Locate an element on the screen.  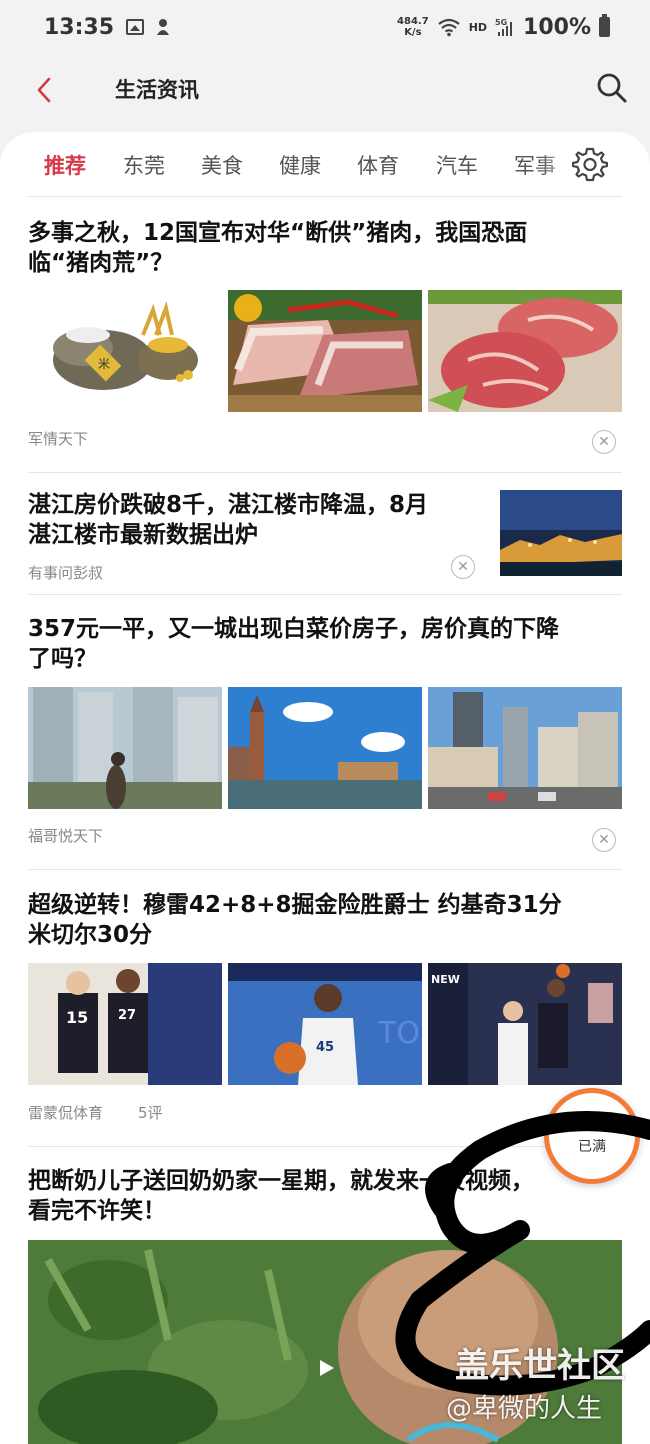
app-header: 生活资讯 is located at coordinates (325, 90).